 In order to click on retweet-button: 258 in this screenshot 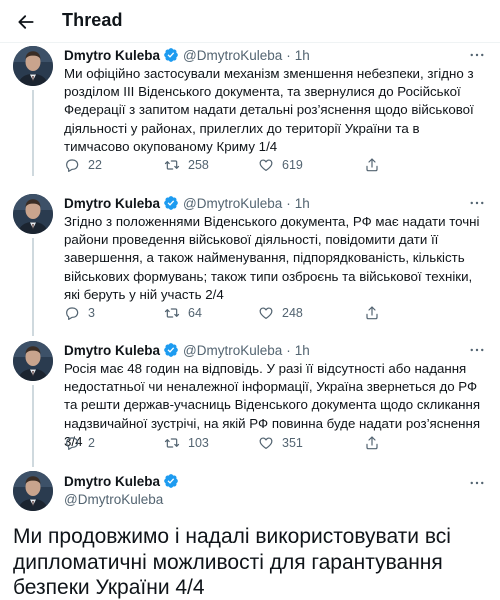, I will do `click(186, 165)`.